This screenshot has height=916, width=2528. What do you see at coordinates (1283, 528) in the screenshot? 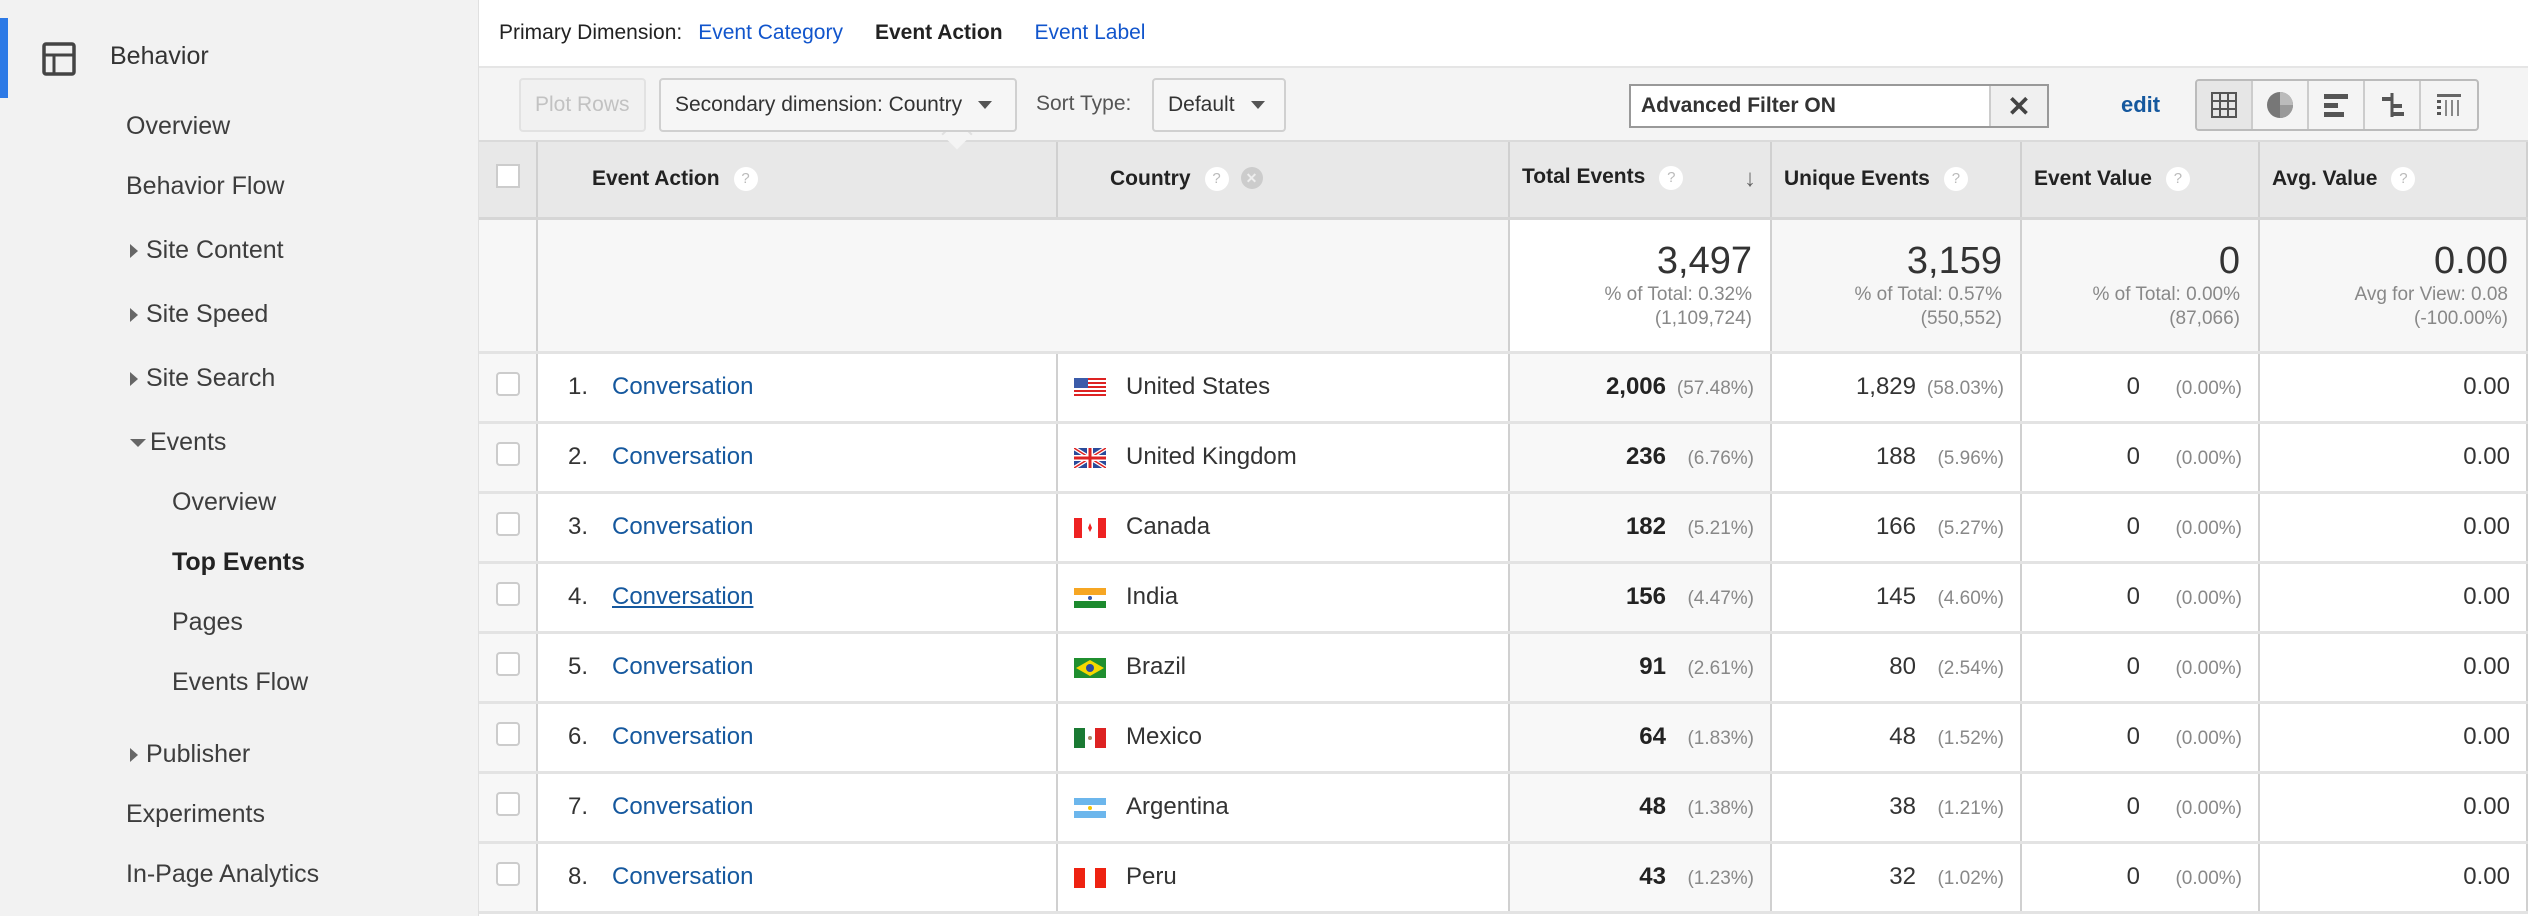
I see `country-cell: Canada` at bounding box center [1283, 528].